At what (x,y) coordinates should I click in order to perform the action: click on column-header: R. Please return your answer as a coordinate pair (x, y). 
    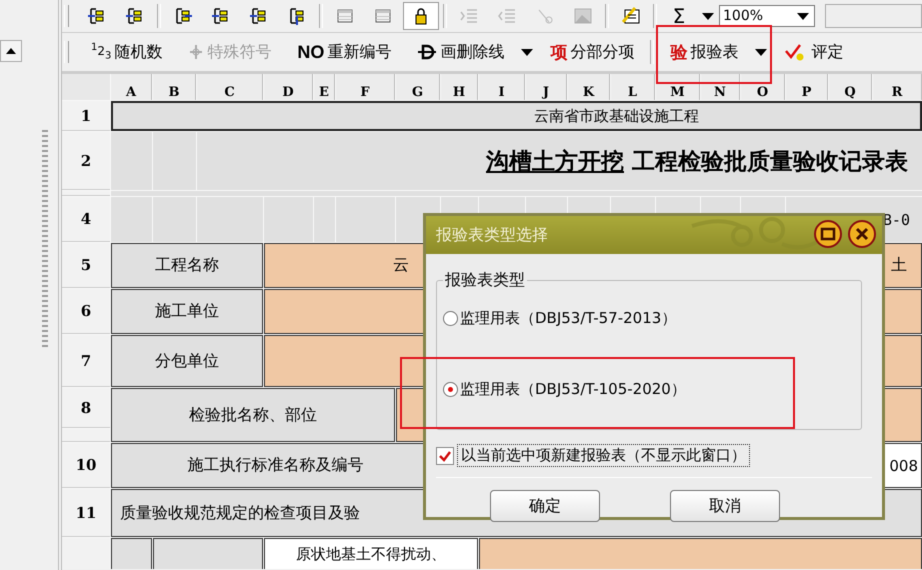
    Looking at the image, I should click on (897, 87).